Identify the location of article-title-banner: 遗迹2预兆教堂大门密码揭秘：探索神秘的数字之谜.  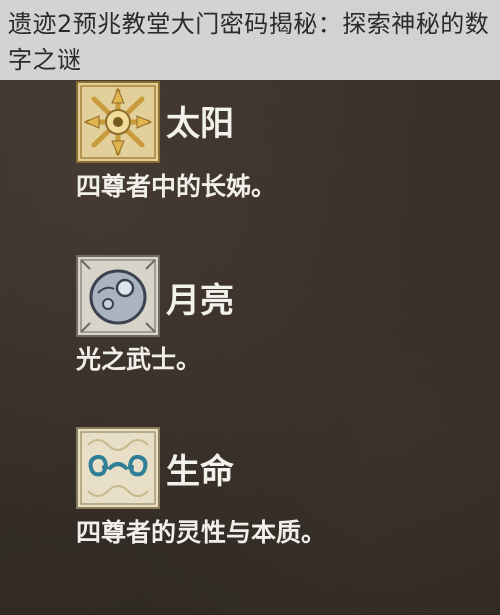
(250, 40).